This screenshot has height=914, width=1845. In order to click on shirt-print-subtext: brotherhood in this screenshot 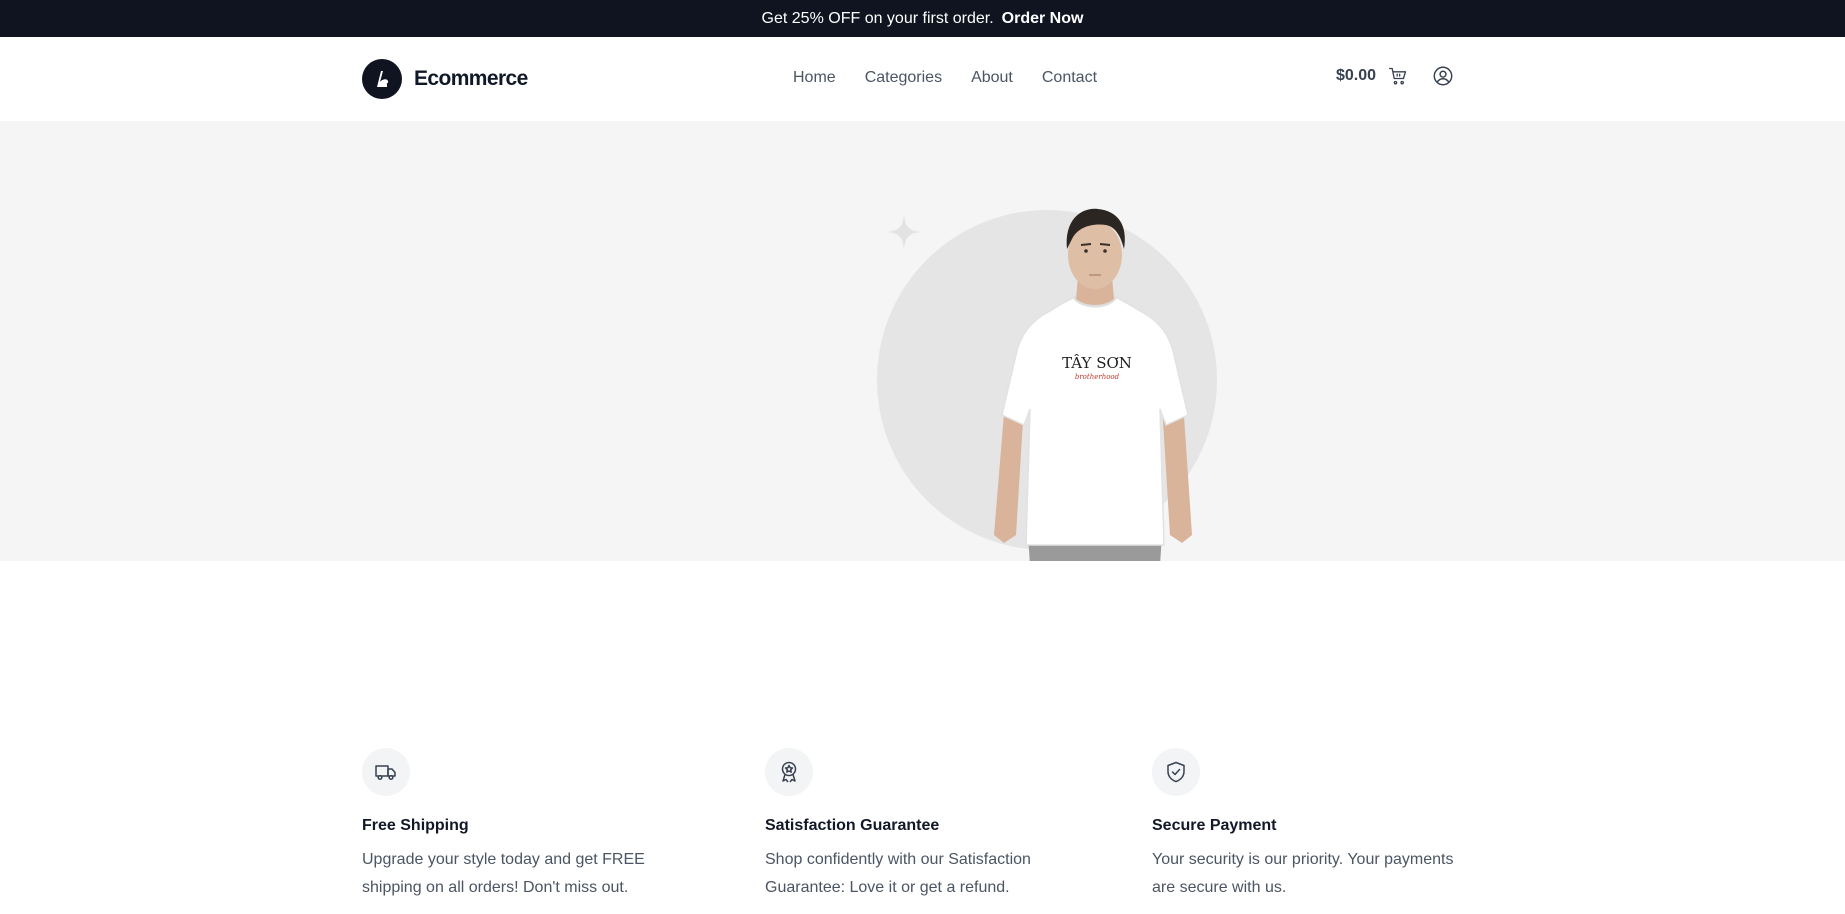, I will do `click(1097, 377)`.